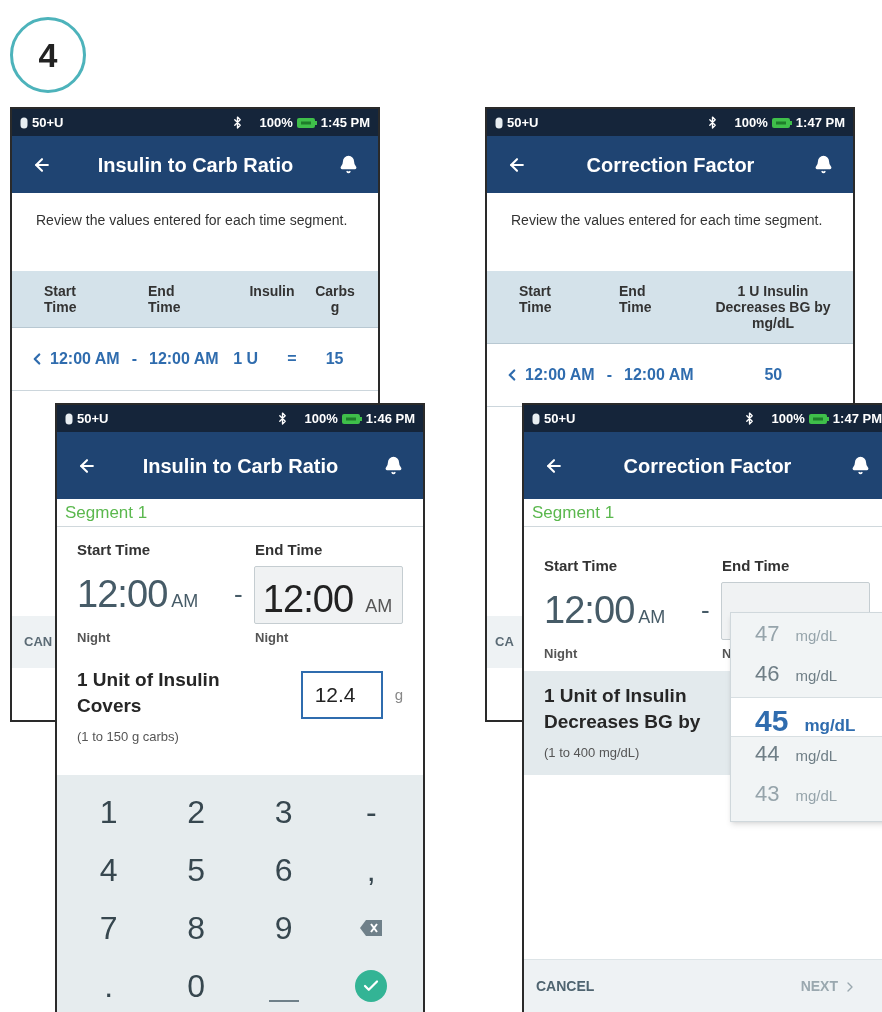 This screenshot has width=882, height=1012. Describe the element at coordinates (283, 1001) in the screenshot. I see `space-key-icon` at that location.